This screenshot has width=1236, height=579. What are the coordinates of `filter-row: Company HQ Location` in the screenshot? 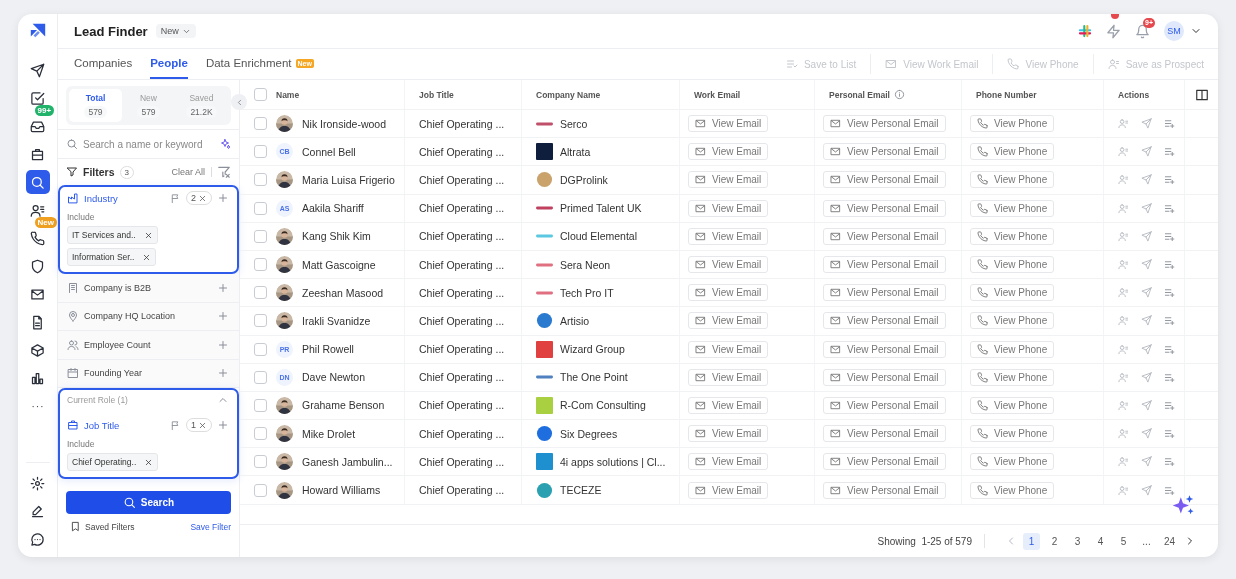 It's located at (148, 316).